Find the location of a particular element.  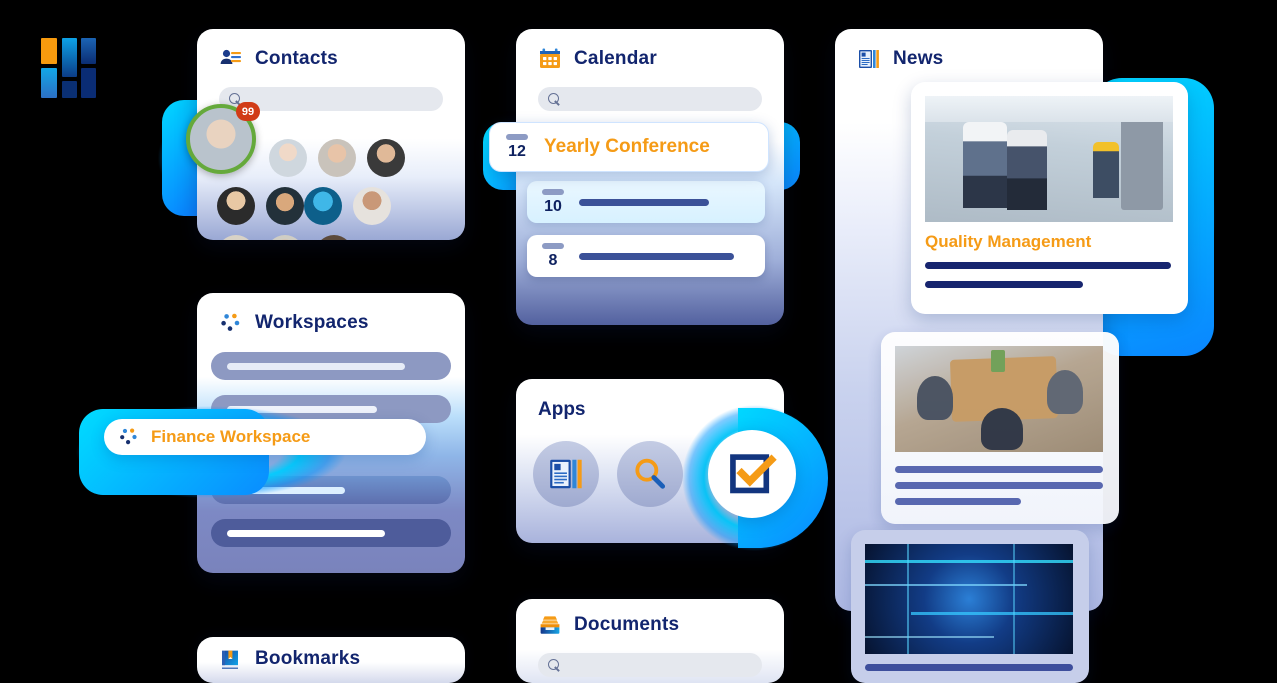

workspaces-title: Workspaces is located at coordinates (312, 322).